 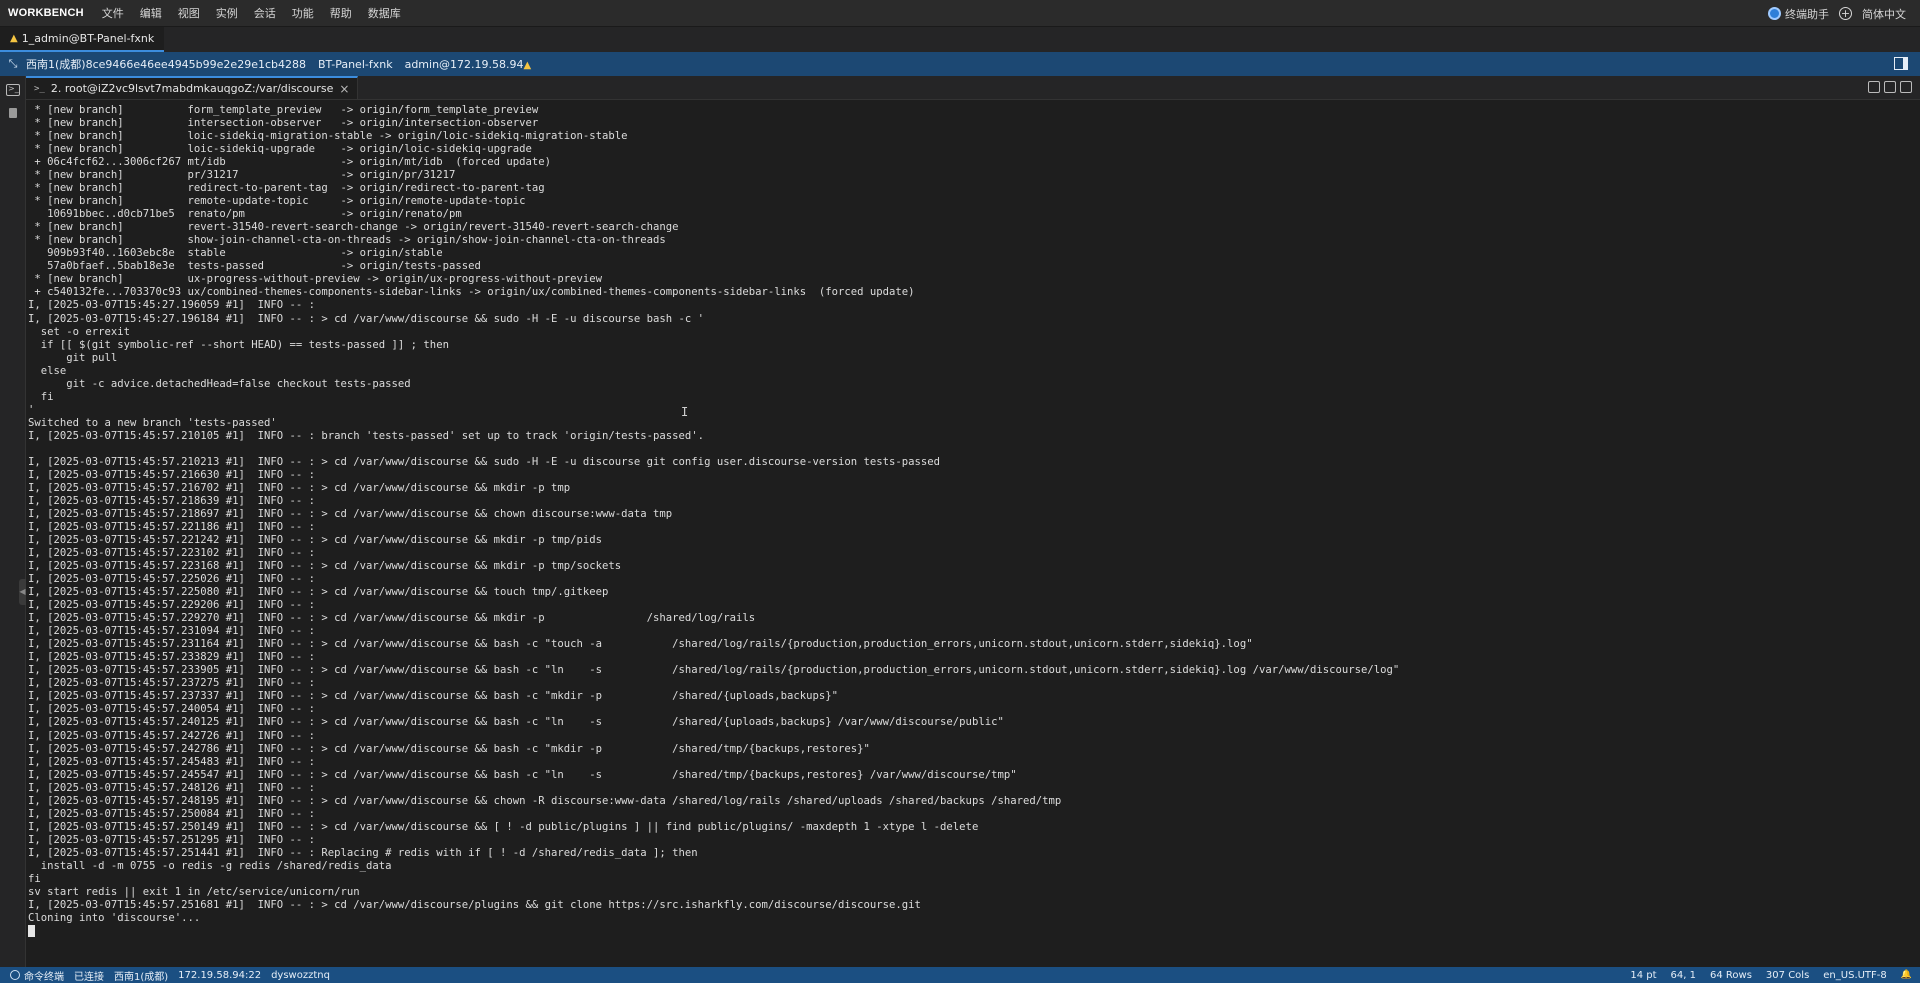 What do you see at coordinates (151, 13) in the screenshot?
I see `menu-edit: 编辑` at bounding box center [151, 13].